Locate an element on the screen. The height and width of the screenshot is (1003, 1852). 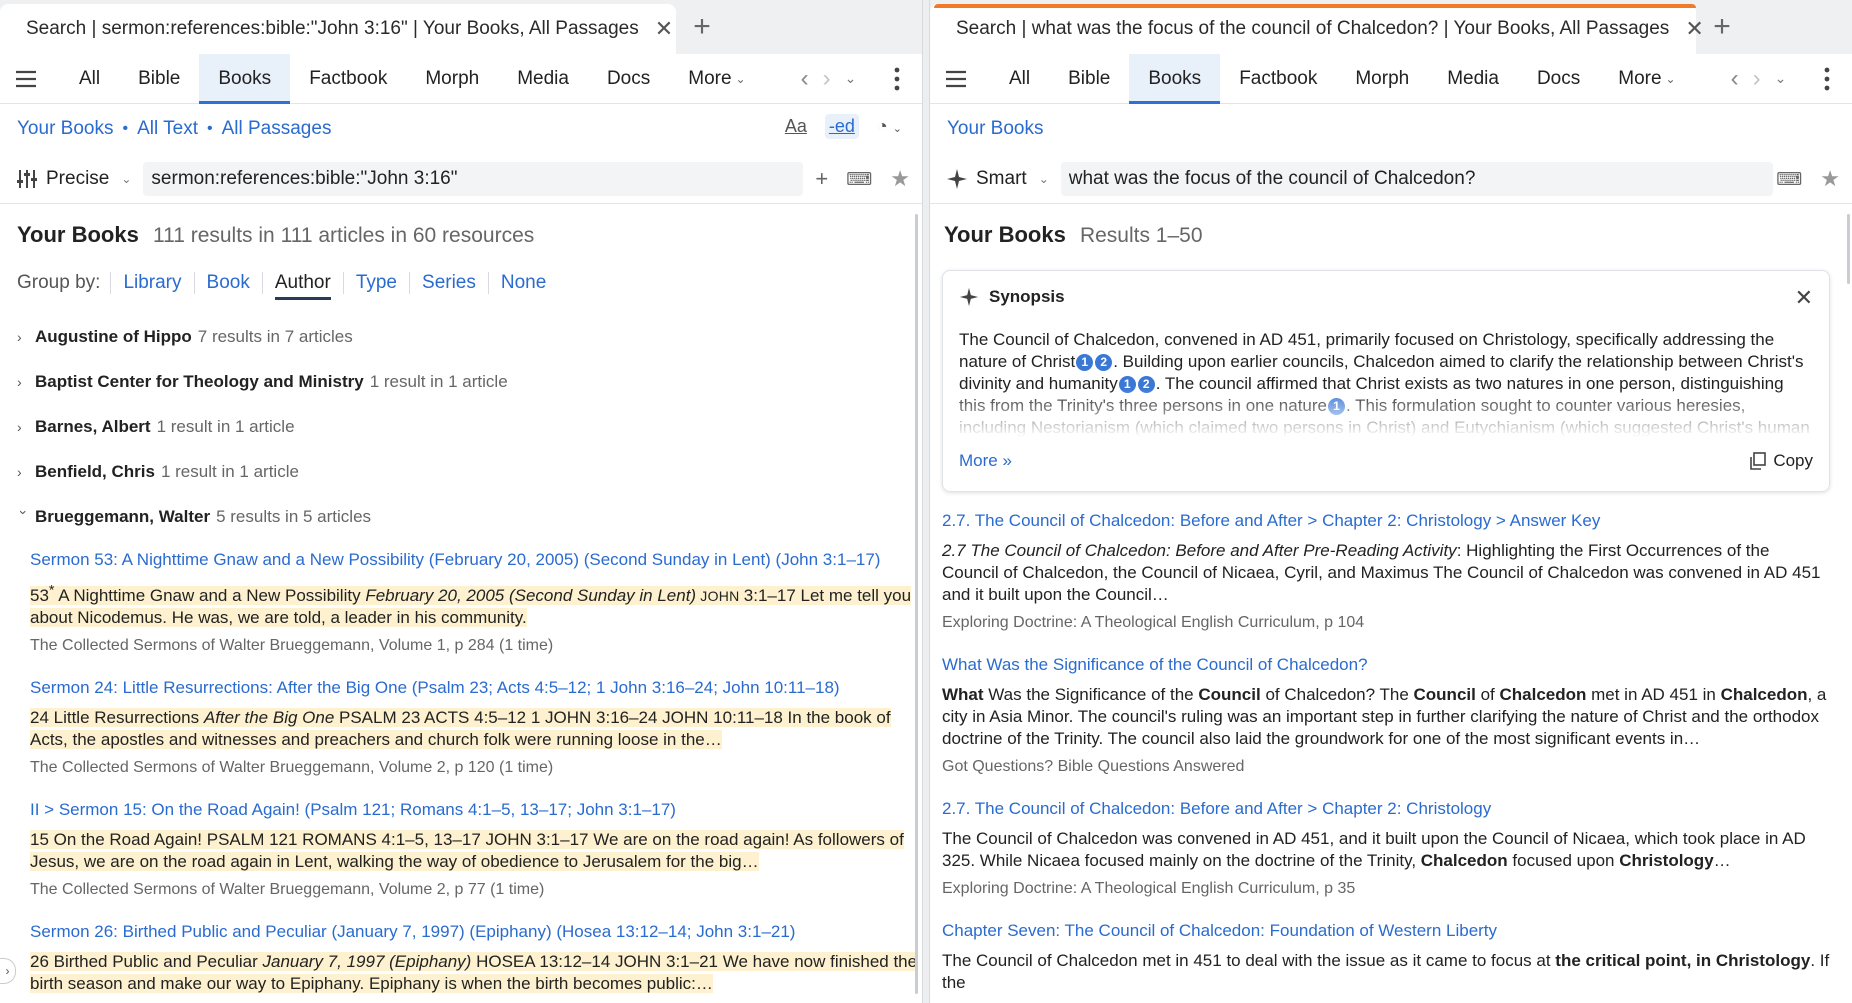
chevron-down-icon: ⌄ is located at coordinates (740, 78).